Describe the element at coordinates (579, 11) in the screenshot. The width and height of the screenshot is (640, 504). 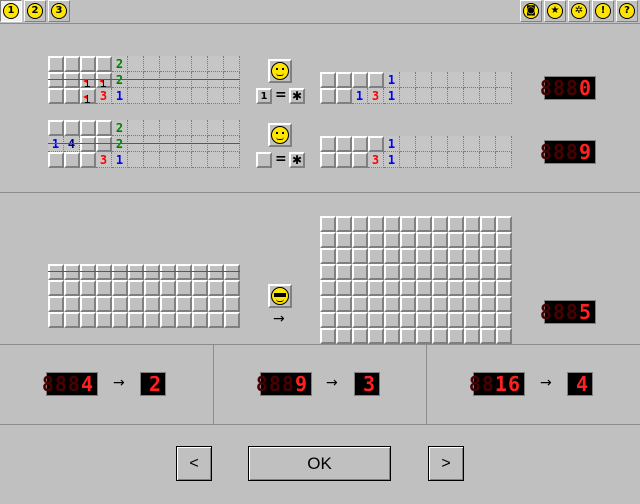
I see `settings-button: ✲` at that location.